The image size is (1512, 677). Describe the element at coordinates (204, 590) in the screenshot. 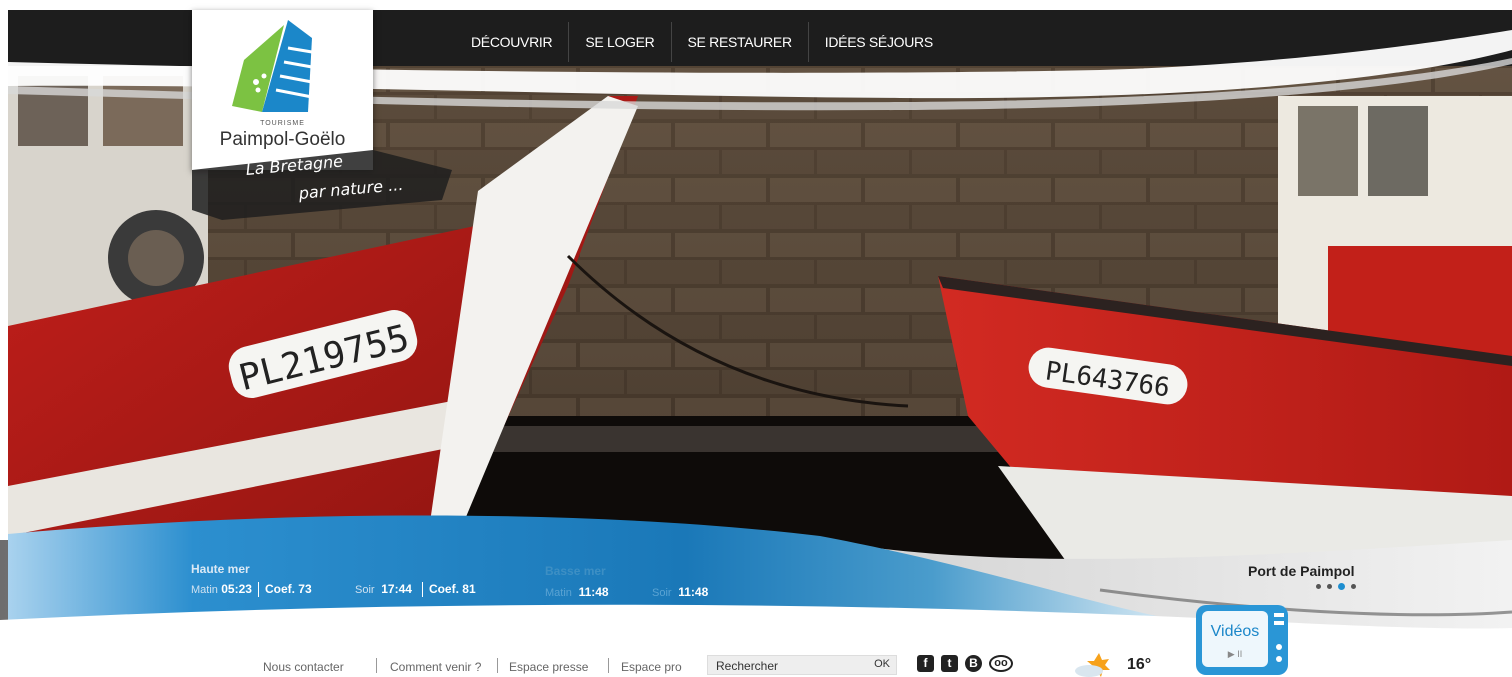

I see `high-tide-morning-label: Matin` at that location.